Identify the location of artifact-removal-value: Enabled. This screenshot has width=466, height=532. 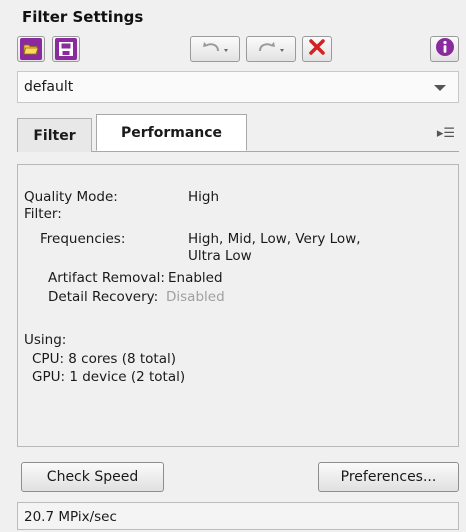
(195, 278).